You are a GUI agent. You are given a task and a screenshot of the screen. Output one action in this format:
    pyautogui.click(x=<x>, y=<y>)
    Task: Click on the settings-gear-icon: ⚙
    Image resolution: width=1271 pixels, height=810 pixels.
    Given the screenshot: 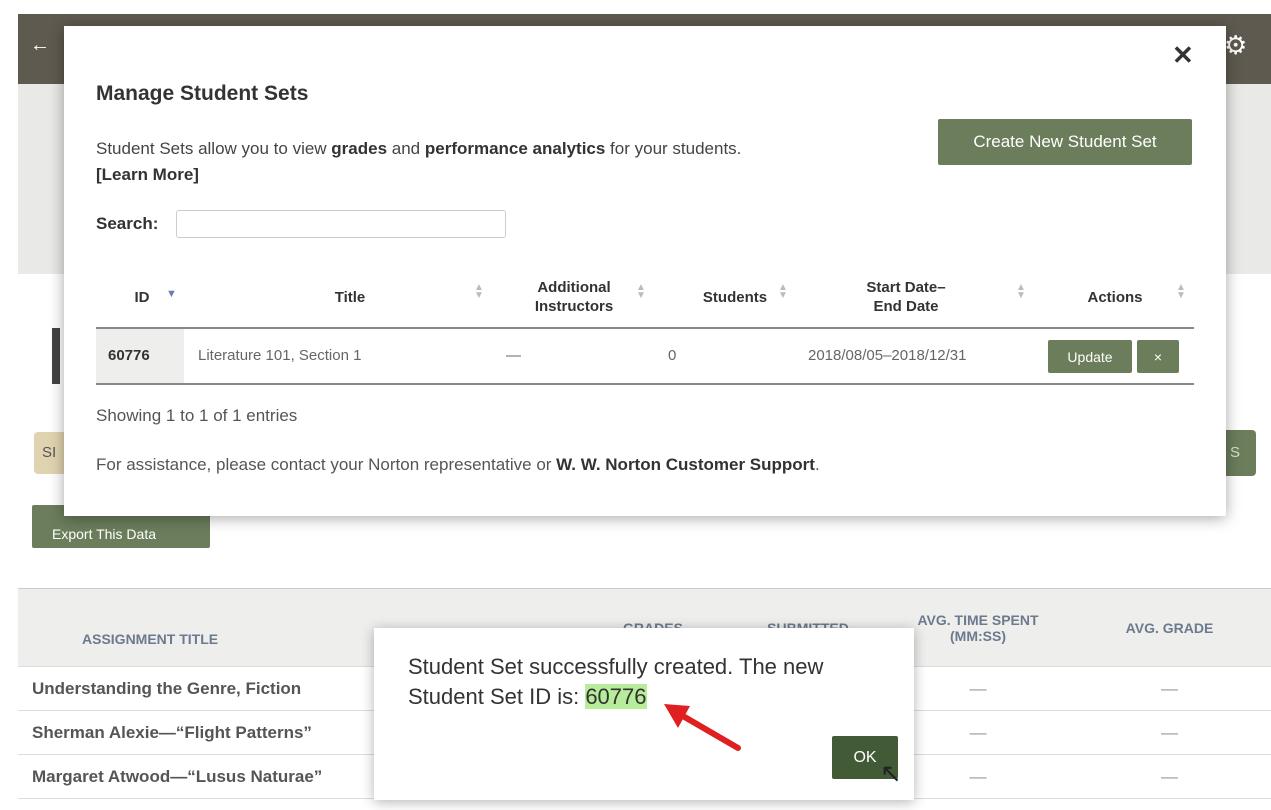 What is the action you would take?
    pyautogui.click(x=1235, y=45)
    